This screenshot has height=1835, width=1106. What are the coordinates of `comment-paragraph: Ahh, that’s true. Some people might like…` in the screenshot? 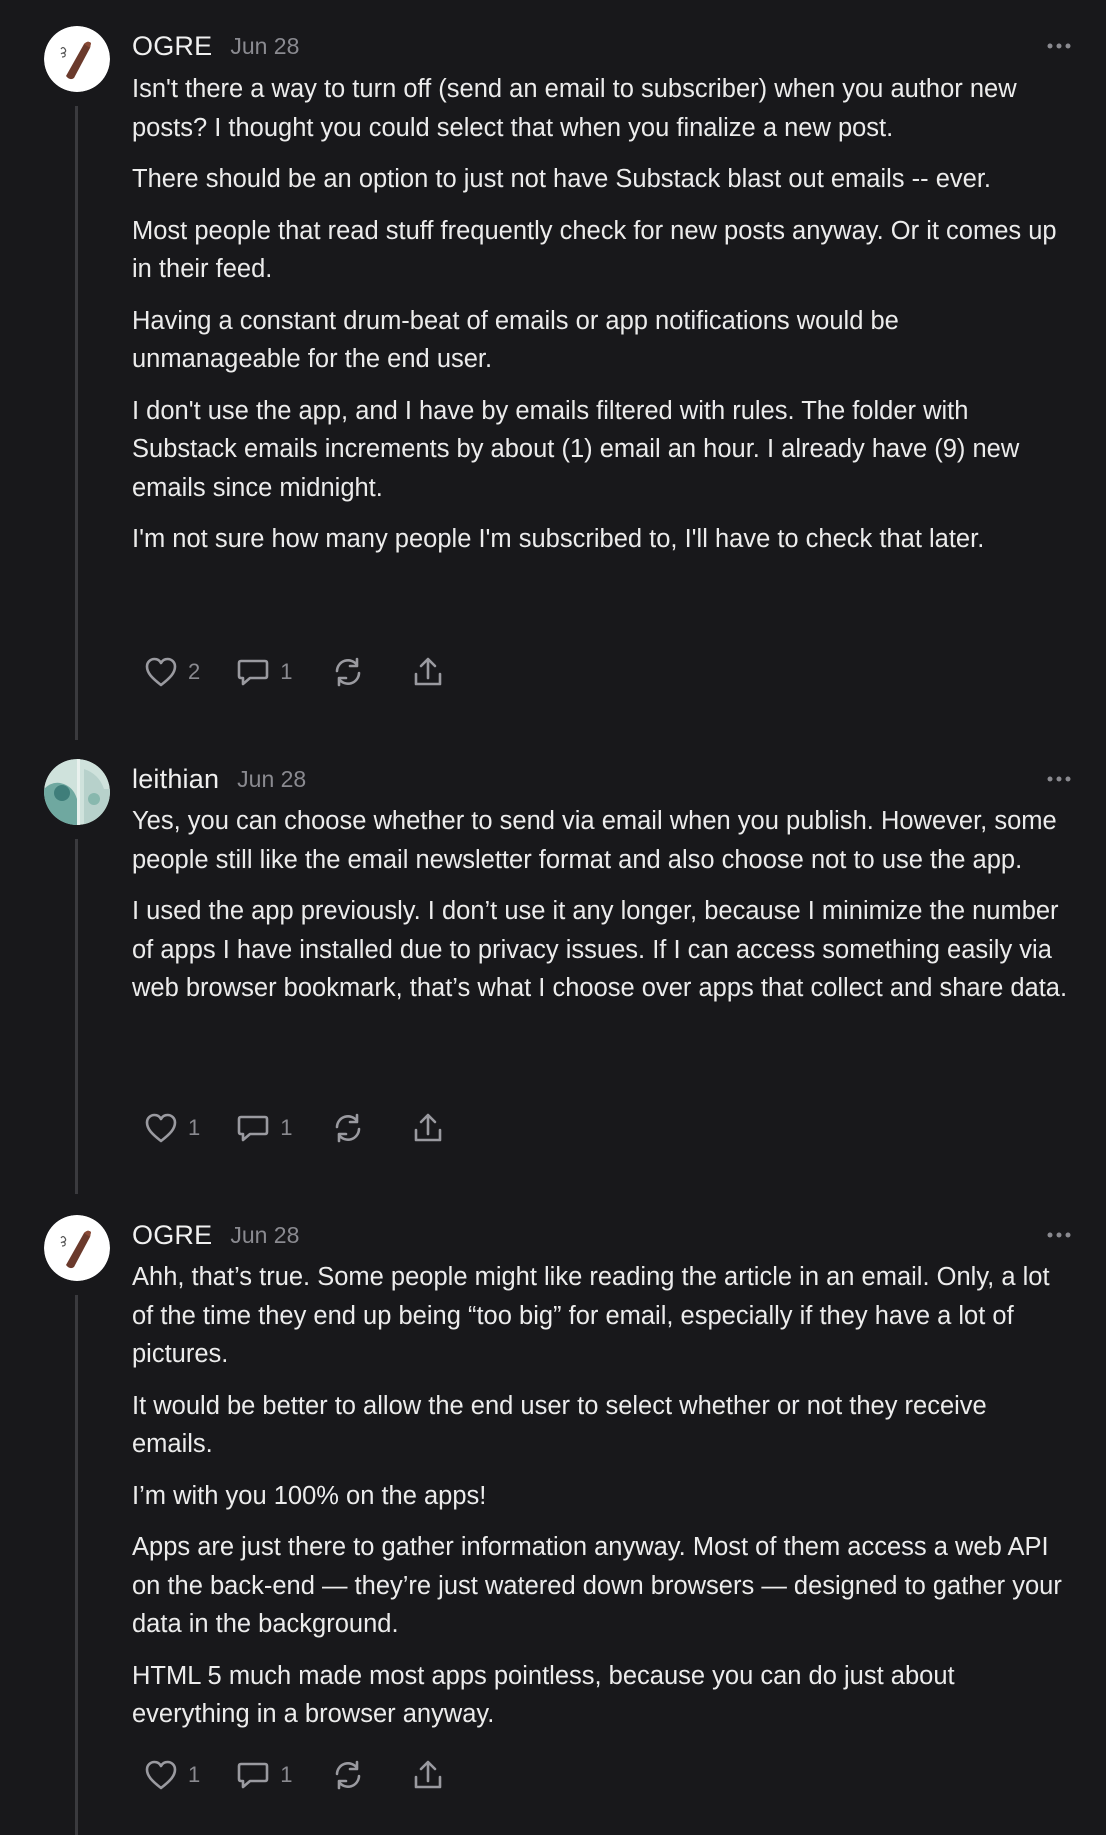 It's located at (591, 1315).